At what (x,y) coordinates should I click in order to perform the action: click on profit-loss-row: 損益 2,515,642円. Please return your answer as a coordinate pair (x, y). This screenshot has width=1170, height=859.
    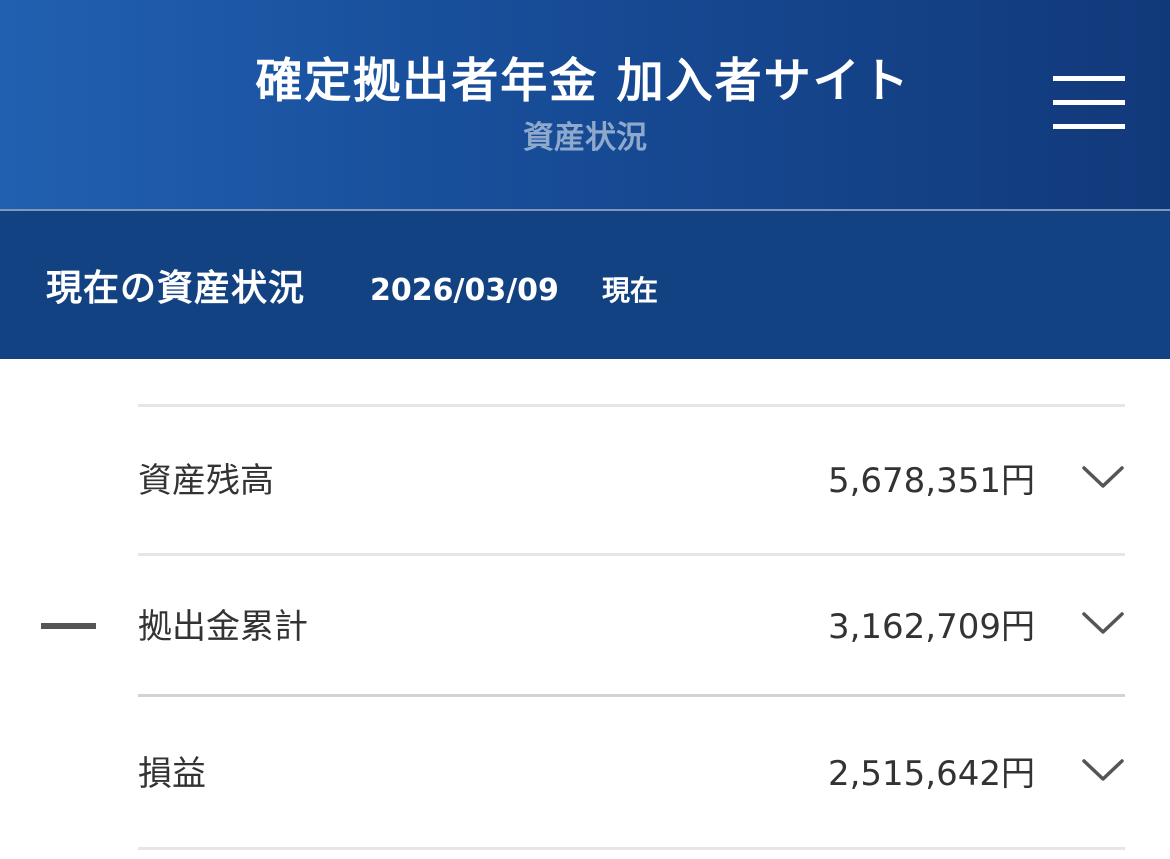
    Looking at the image, I should click on (631, 775).